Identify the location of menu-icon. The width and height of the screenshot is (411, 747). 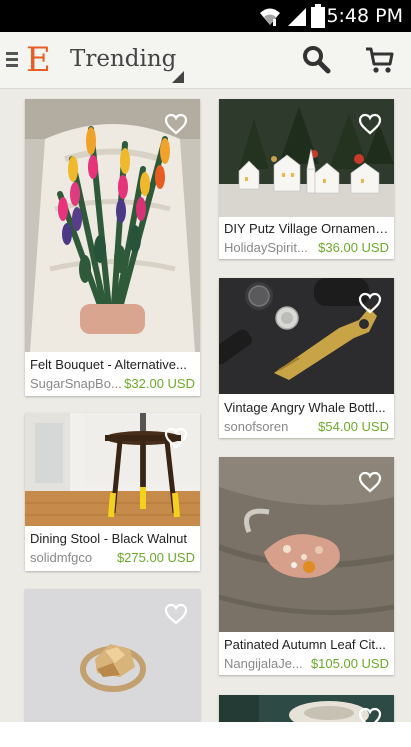
(12, 62).